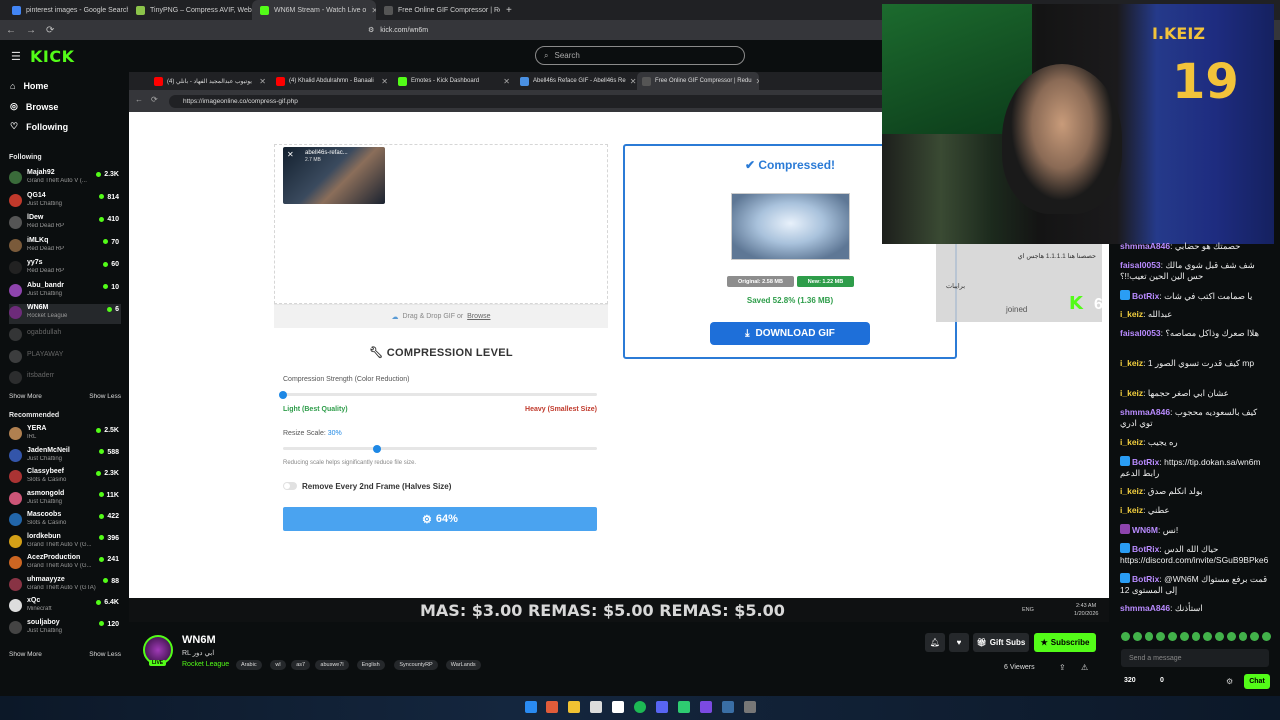 Image resolution: width=1280 pixels, height=720 pixels. What do you see at coordinates (65, 543) in the screenshot?
I see `sidebar-channel: lordkebun Grand Theft Auto V (G... 396` at bounding box center [65, 543].